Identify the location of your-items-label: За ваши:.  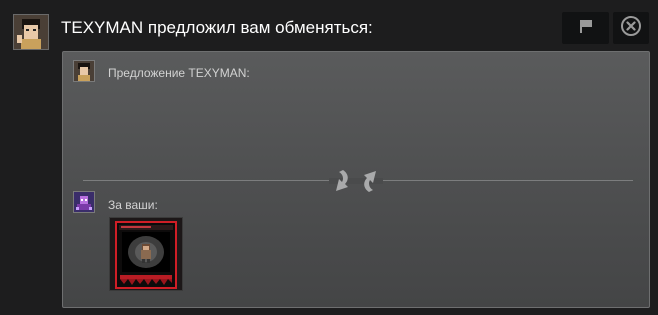
(133, 205).